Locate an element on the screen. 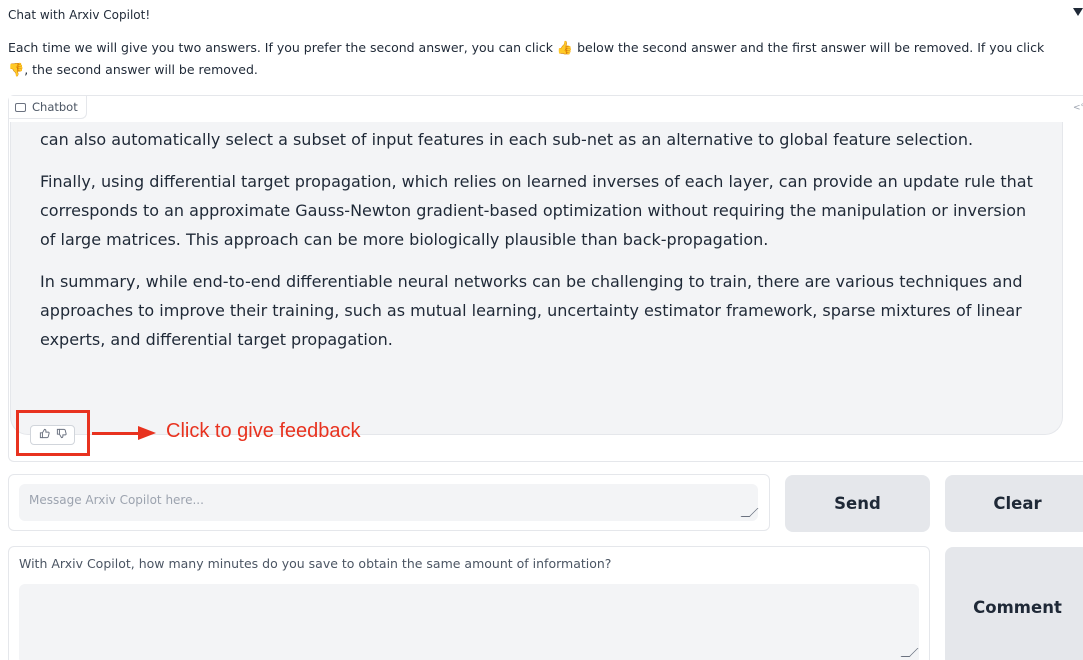 The image size is (1083, 660). annotation-arrow-head is located at coordinates (147, 433).